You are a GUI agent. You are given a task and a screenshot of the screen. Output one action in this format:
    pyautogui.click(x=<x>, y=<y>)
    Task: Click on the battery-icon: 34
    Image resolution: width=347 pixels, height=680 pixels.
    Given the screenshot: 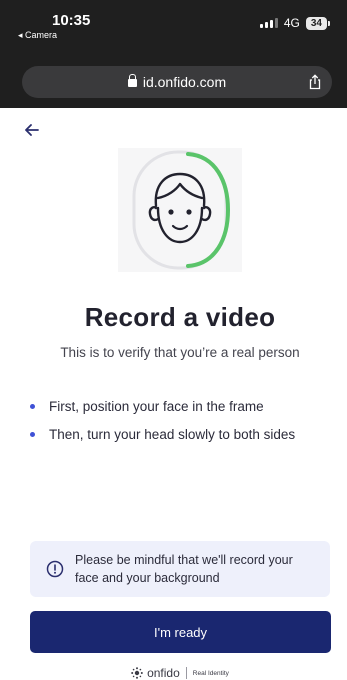 What is the action you would take?
    pyautogui.click(x=318, y=23)
    